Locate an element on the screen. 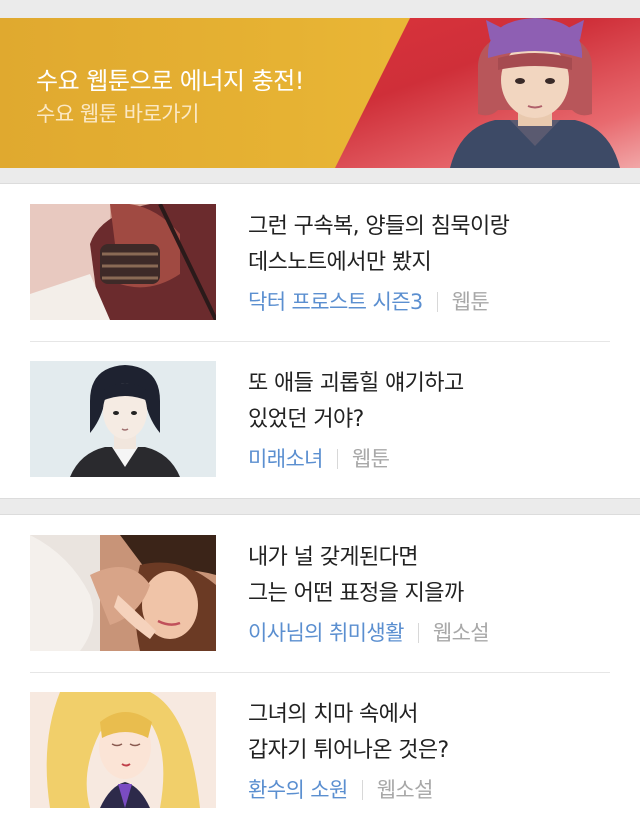  series-link: 이사님의 취미생활 is located at coordinates (326, 633).